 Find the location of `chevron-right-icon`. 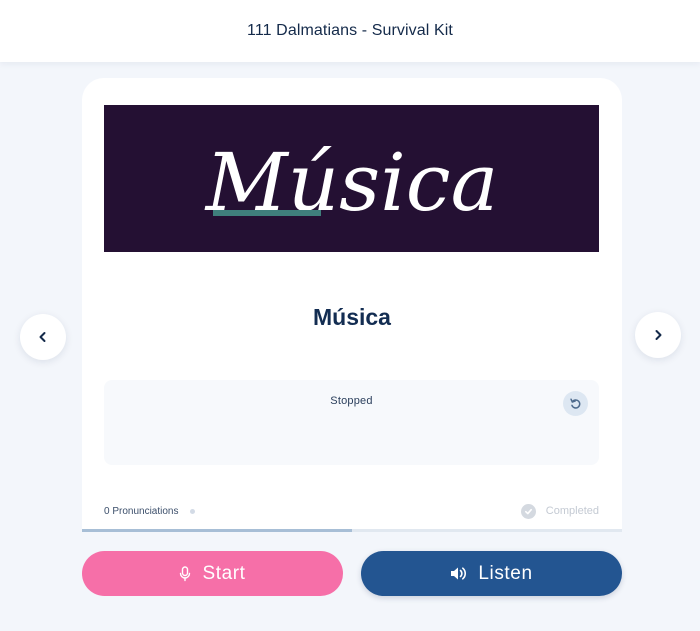

chevron-right-icon is located at coordinates (658, 335).